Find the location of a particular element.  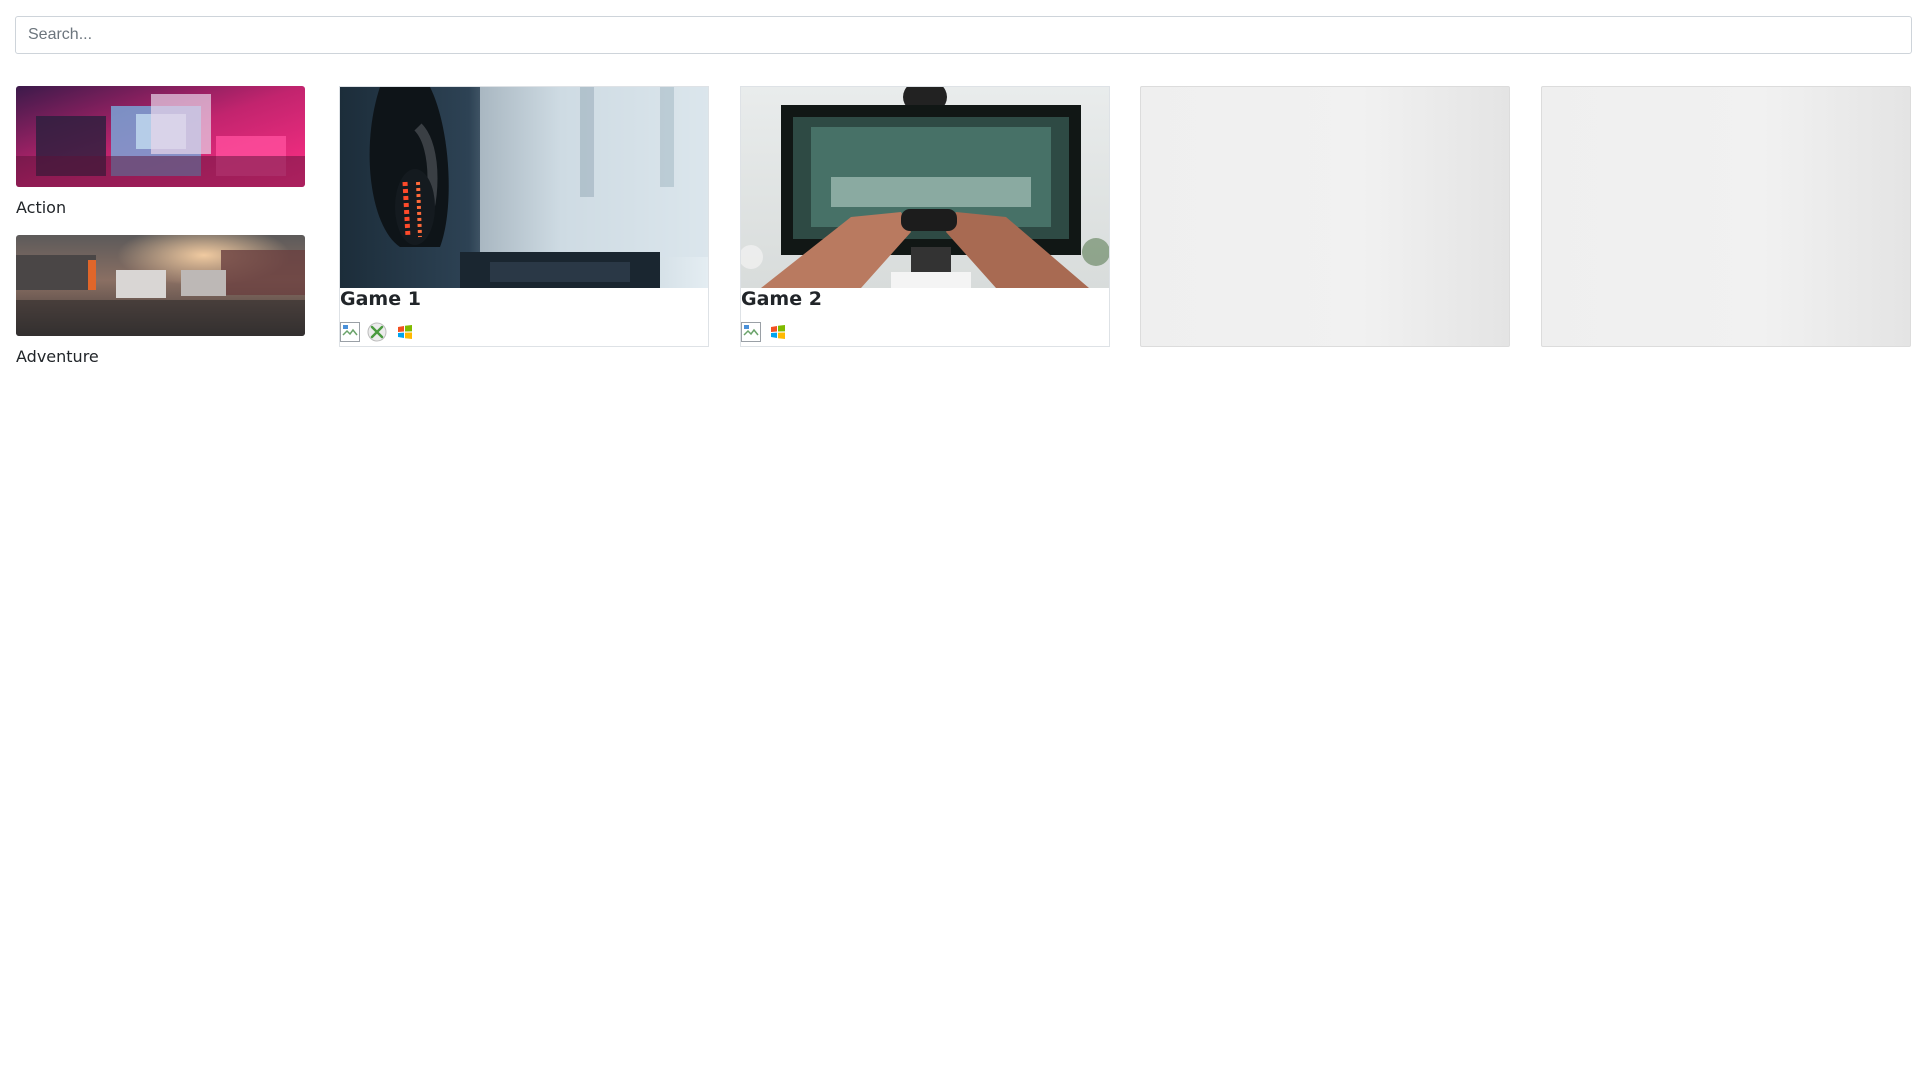

category-list: Action Adventure is located at coordinates (160, 235).